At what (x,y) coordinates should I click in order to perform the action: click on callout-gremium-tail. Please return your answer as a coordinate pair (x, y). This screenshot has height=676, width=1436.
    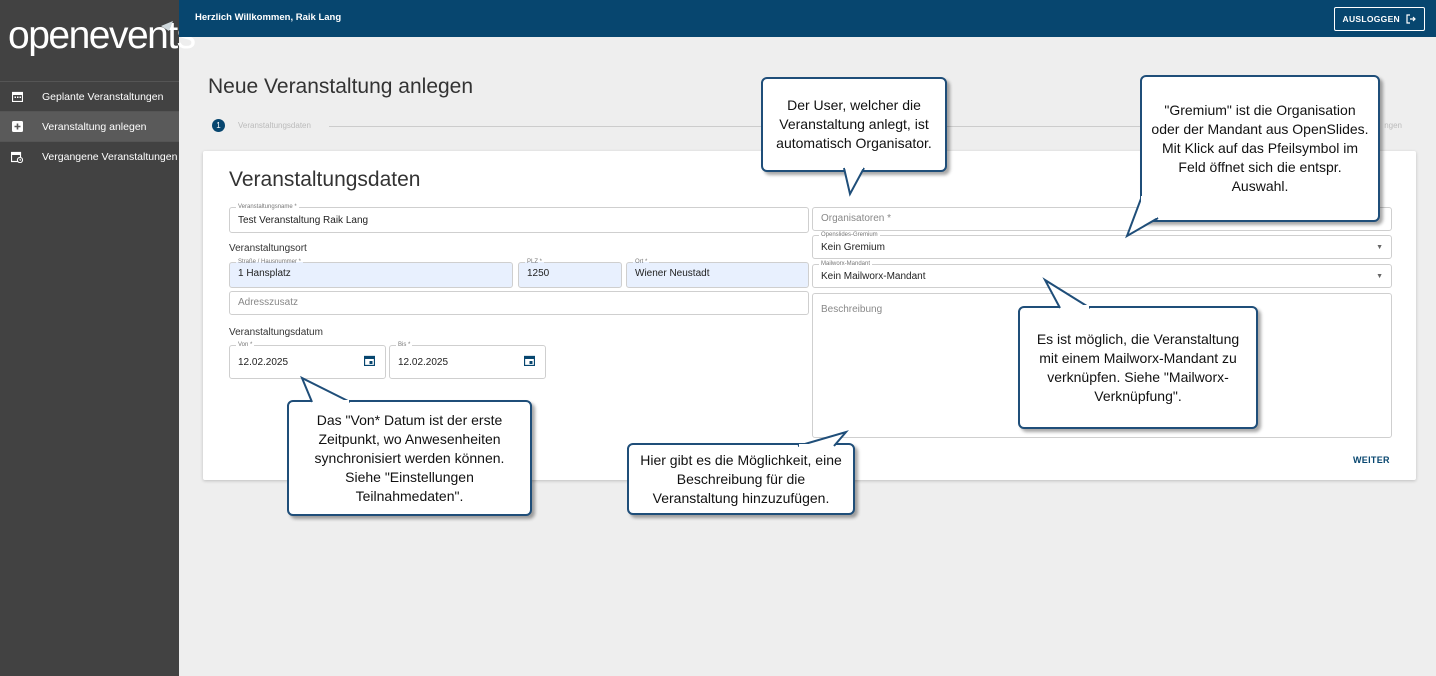
    Looking at the image, I should click on (1142, 217).